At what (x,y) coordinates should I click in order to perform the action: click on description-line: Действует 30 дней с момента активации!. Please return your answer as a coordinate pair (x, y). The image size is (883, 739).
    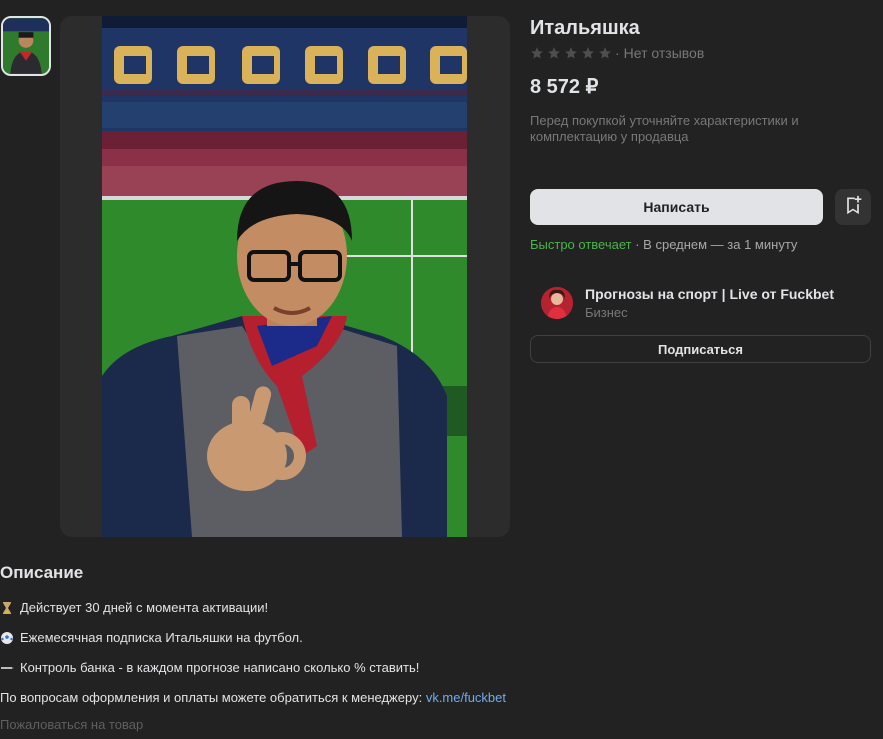
    Looking at the image, I should click on (134, 607).